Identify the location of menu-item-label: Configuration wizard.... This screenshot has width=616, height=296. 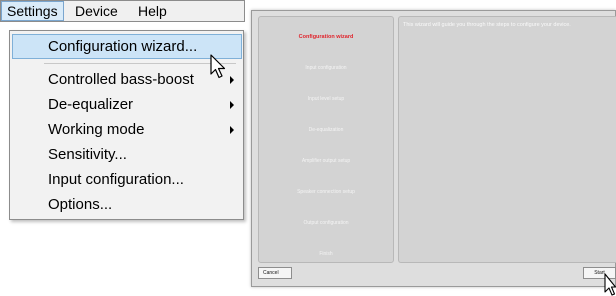
(123, 46).